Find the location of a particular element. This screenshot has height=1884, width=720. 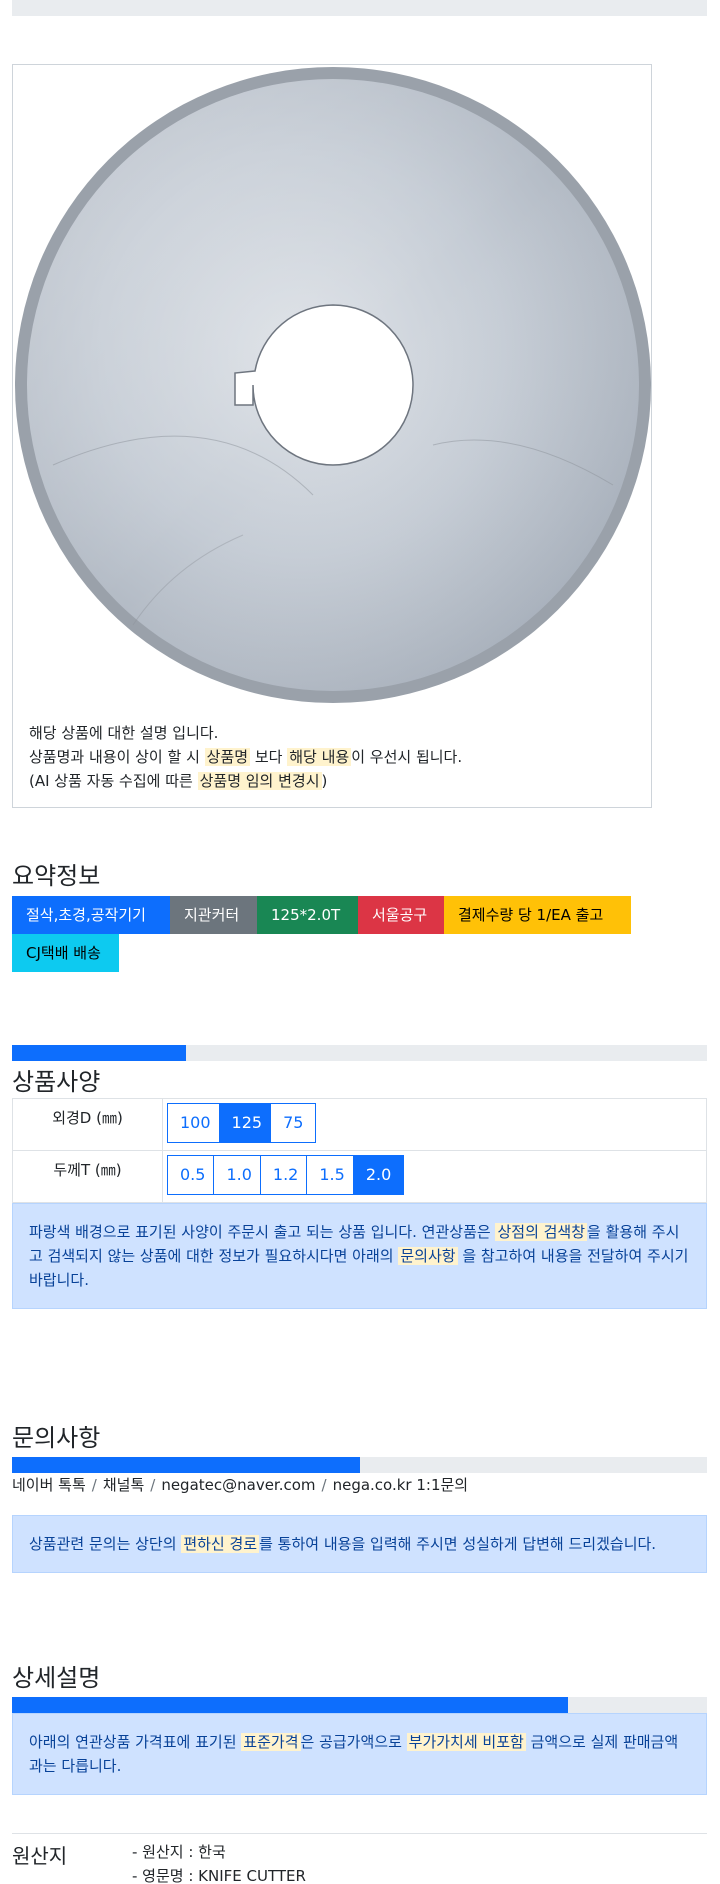

tag-size: 125*2.0T is located at coordinates (307, 915).